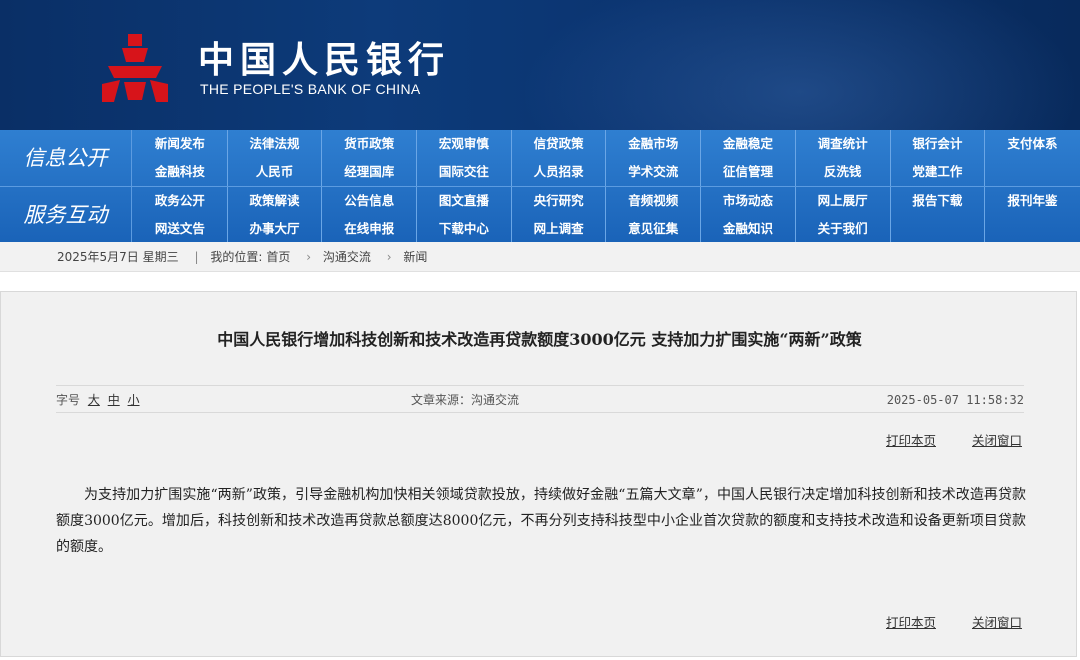 The width and height of the screenshot is (1080, 660). I want to click on nav-item: 办事大厅, so click(275, 229).